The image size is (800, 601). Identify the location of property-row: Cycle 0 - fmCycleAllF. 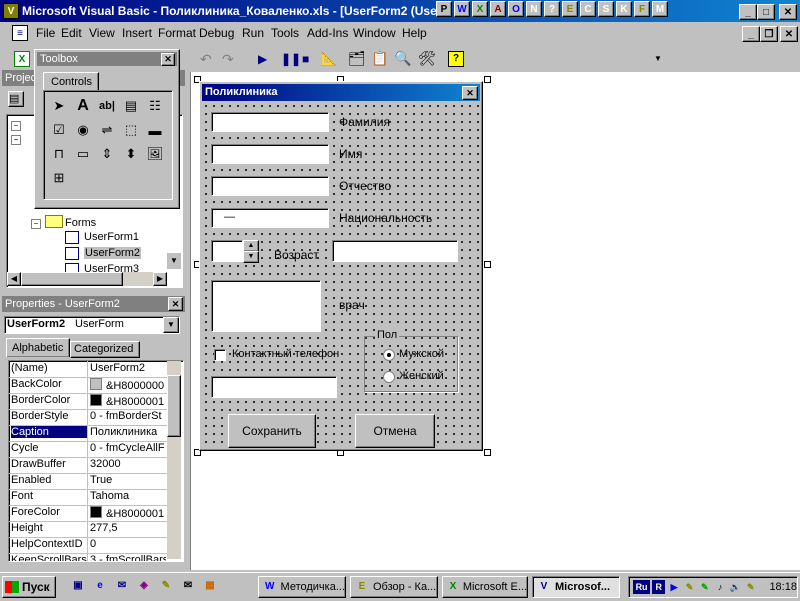
(88, 449).